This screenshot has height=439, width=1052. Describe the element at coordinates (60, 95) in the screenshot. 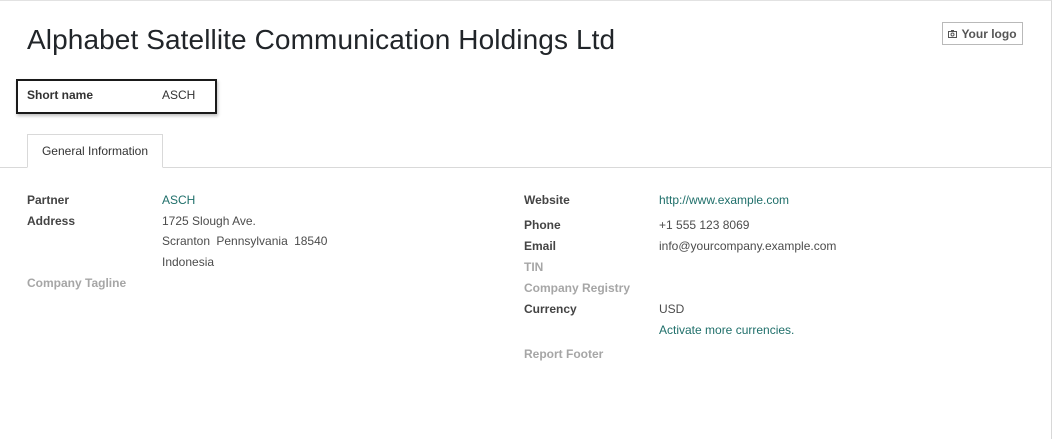

I see `short-name-label: Short name` at that location.